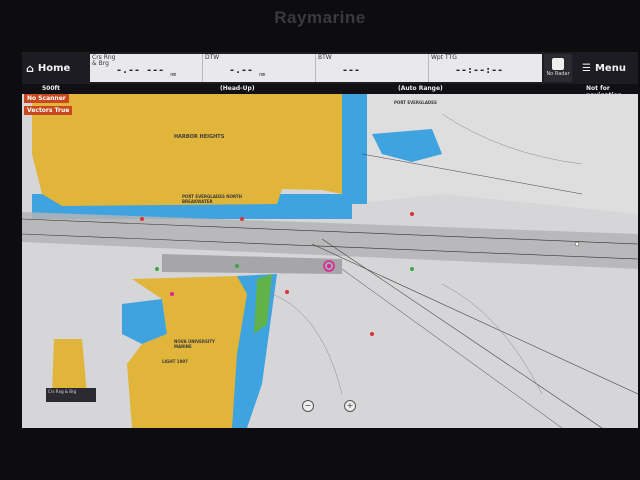 The image size is (640, 480). Describe the element at coordinates (187, 150) in the screenshot. I see `land-harbor-heights` at that location.